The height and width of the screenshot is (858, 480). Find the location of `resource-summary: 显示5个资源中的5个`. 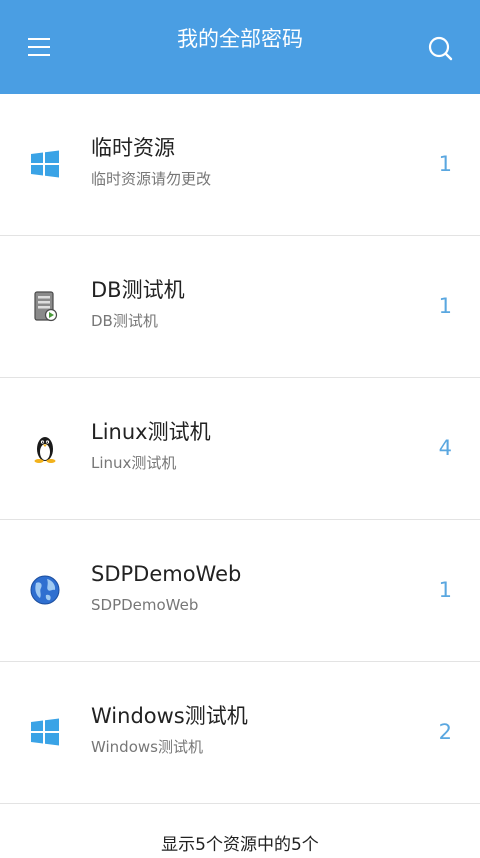

resource-summary: 显示5个资源中的5个 is located at coordinates (240, 845).